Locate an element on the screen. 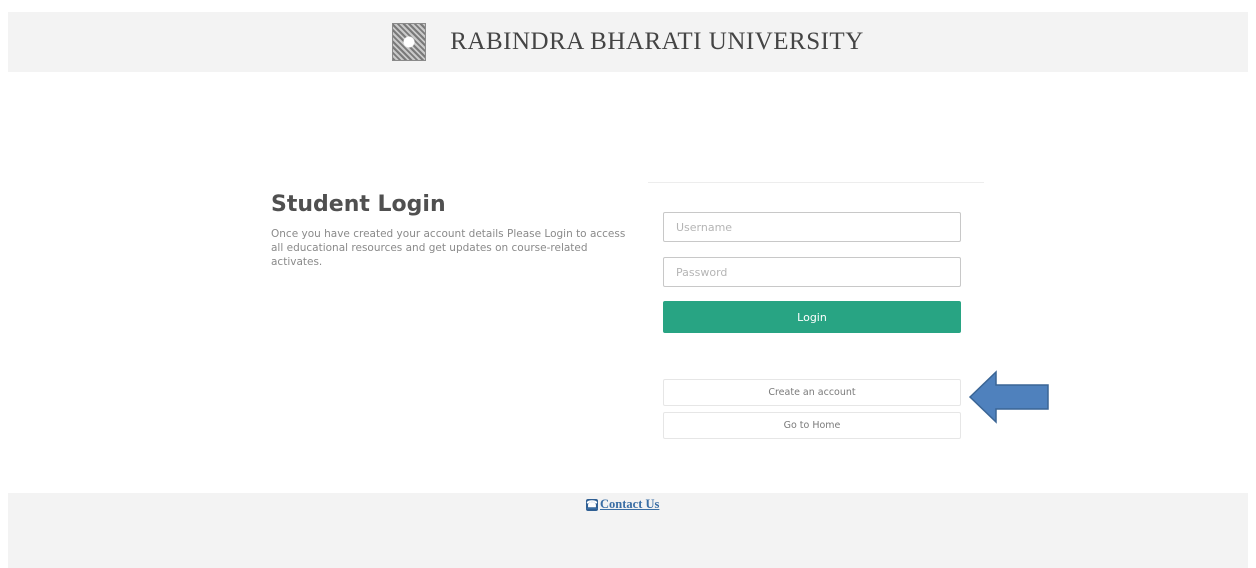 This screenshot has height=568, width=1256. annotation-arrow-icon is located at coordinates (1008, 397).